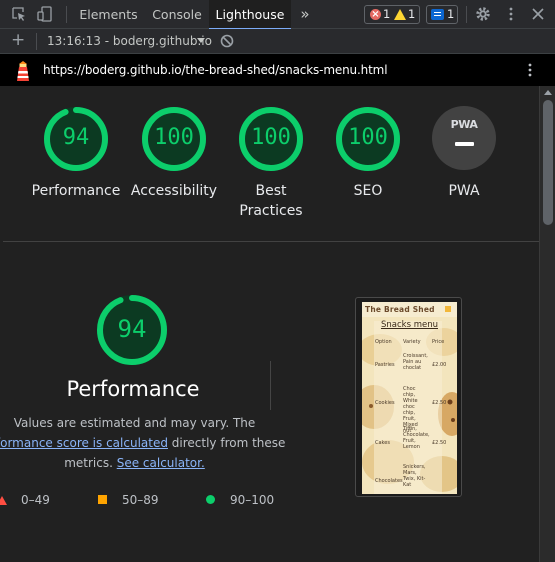 This screenshot has width=555, height=562. What do you see at coordinates (412, 14) in the screenshot?
I see `warning-count: 1` at bounding box center [412, 14].